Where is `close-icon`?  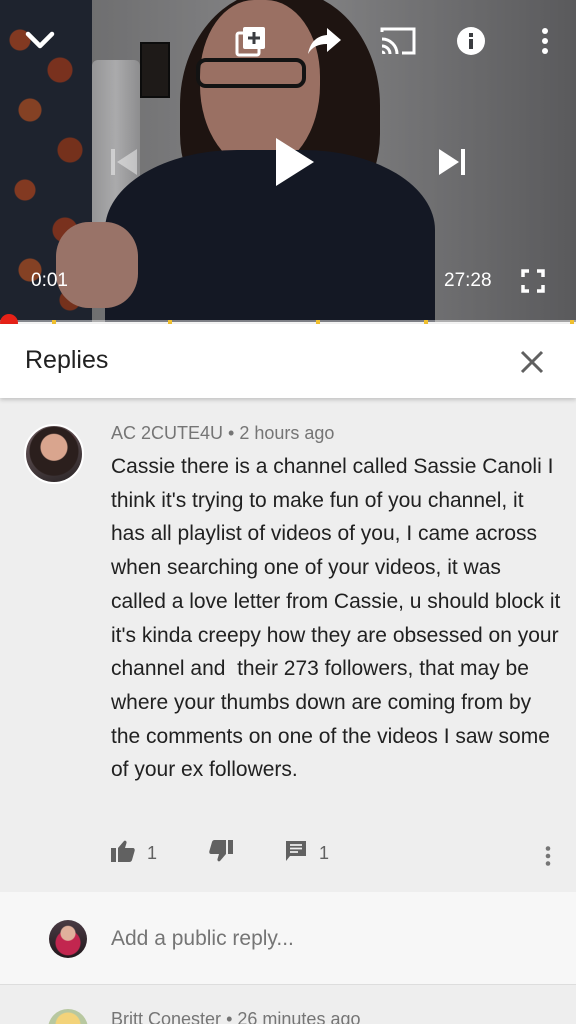
close-icon is located at coordinates (532, 362).